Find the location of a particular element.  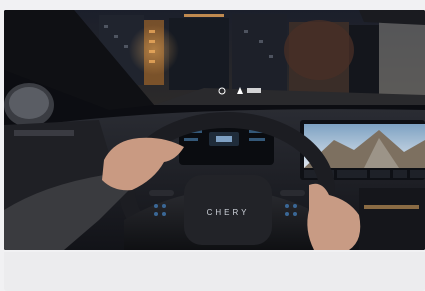

caption-placeholder is located at coordinates (214, 271).